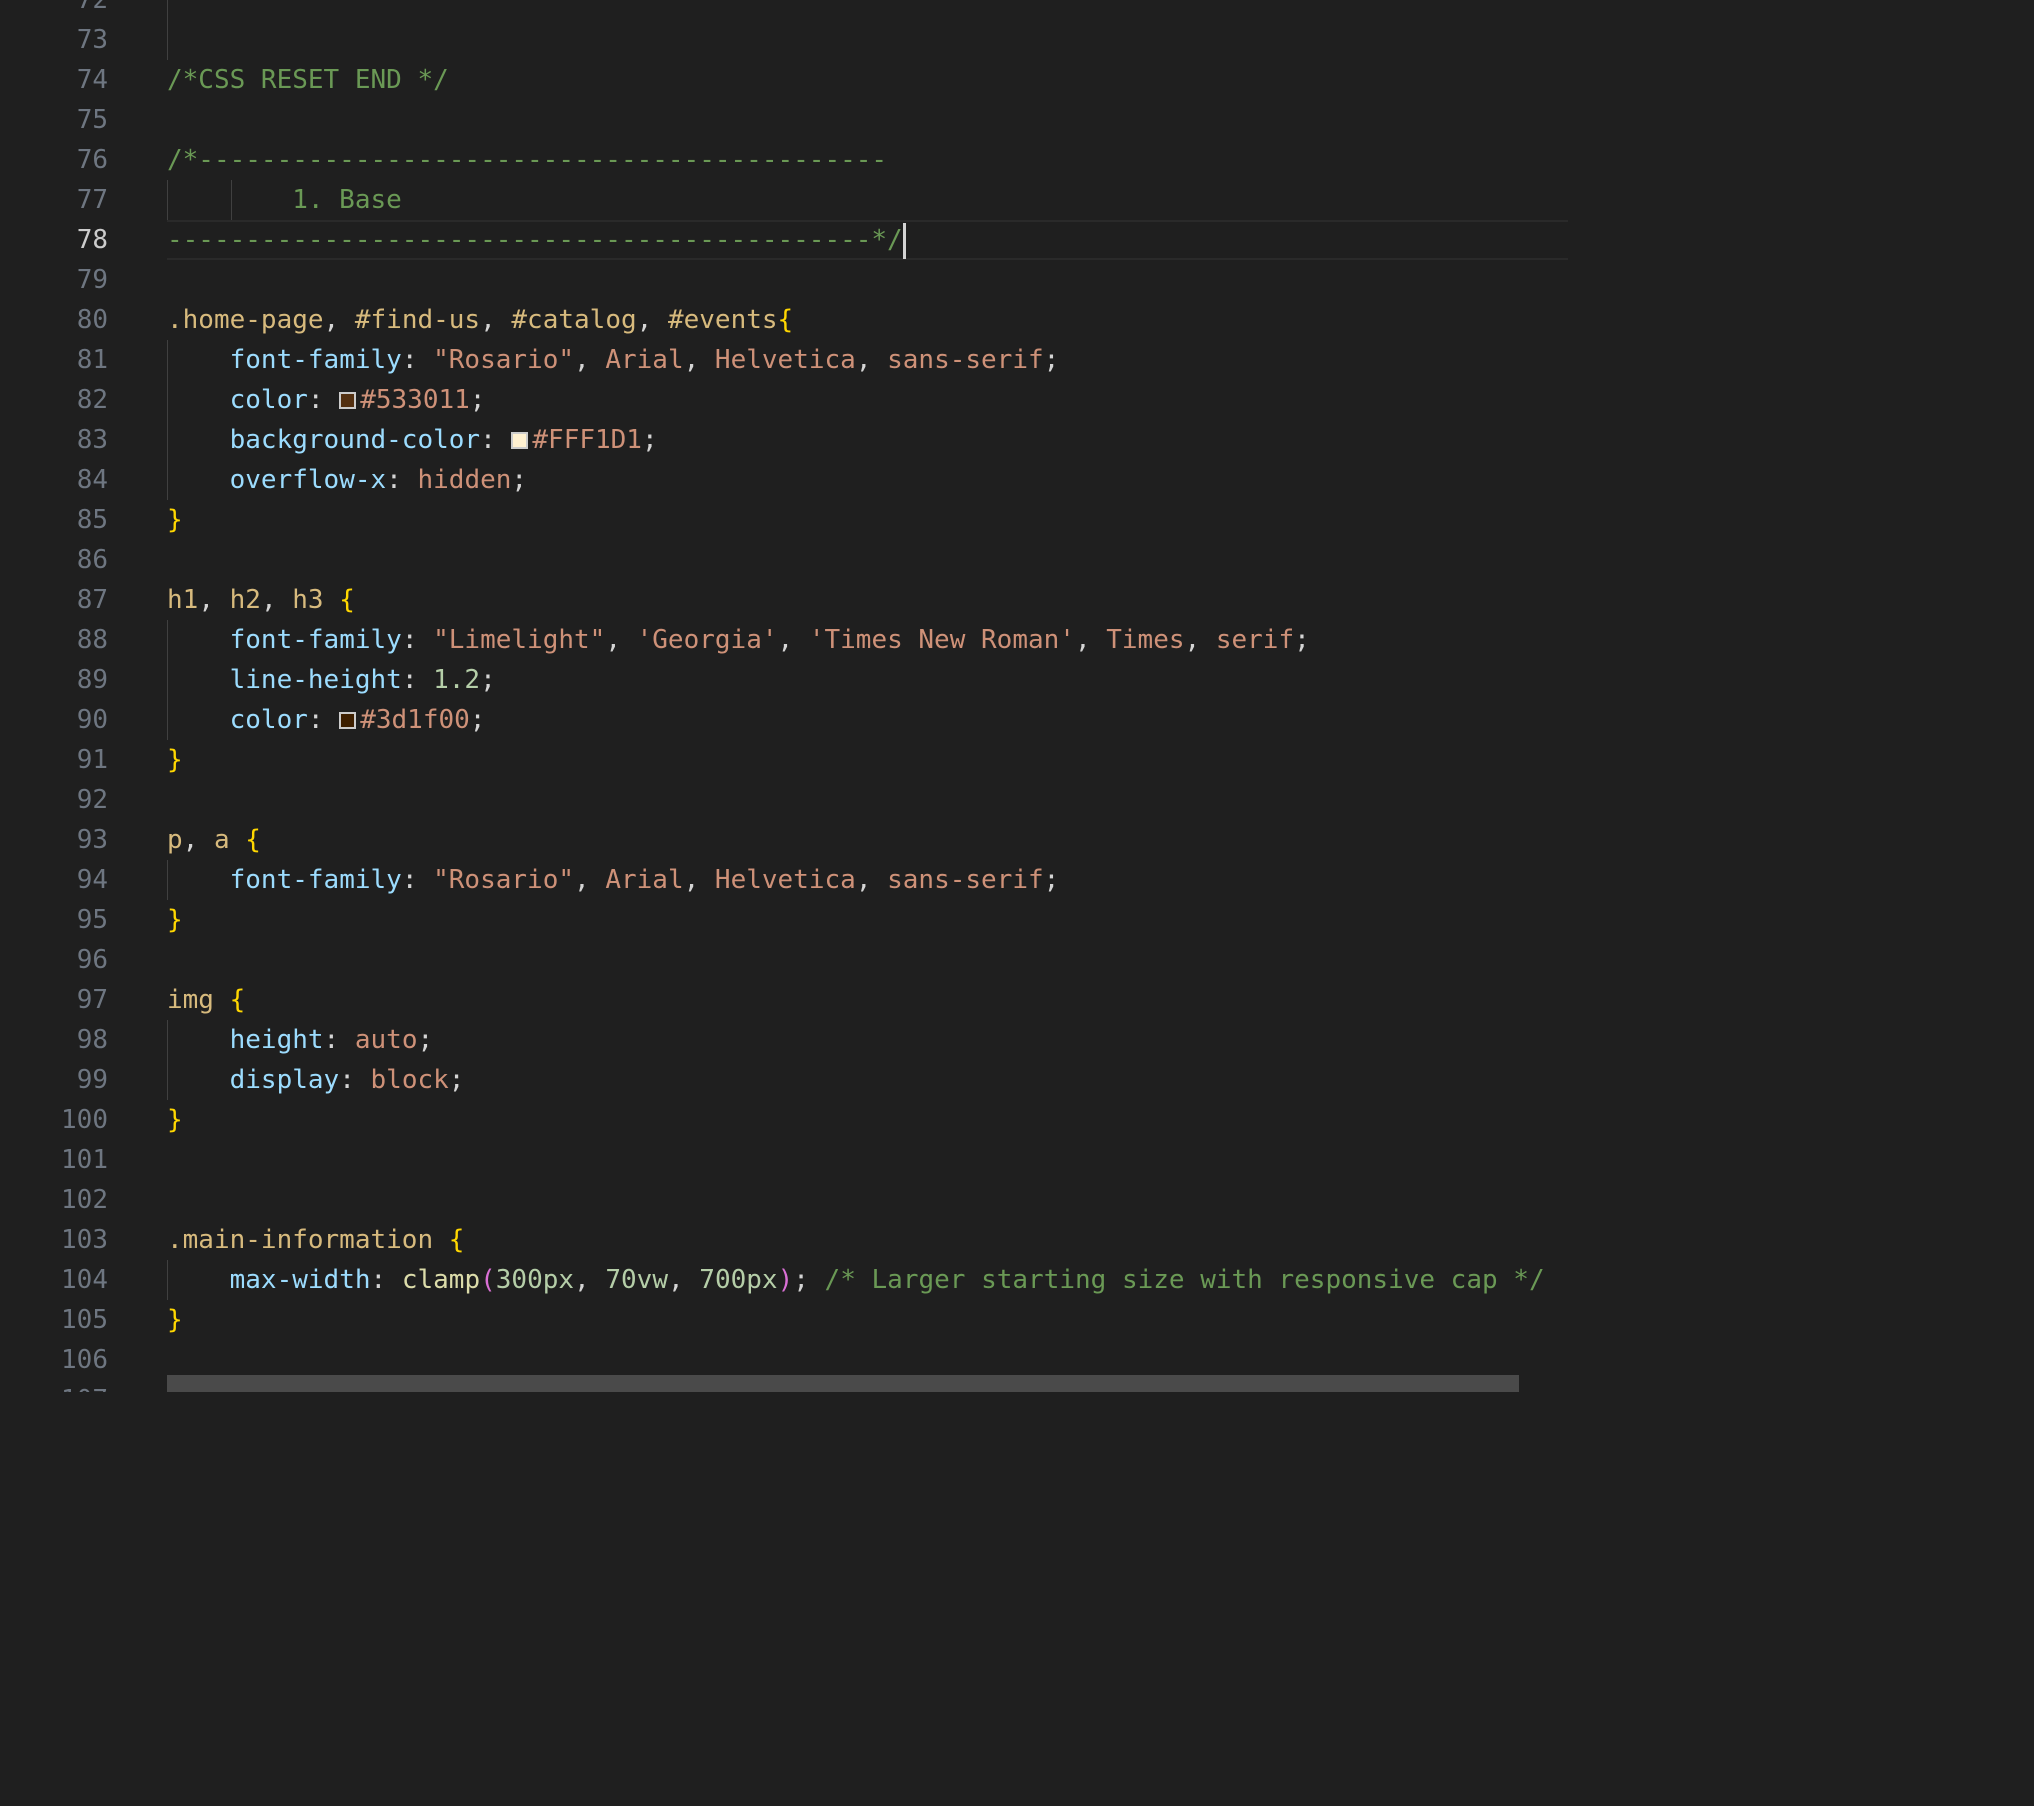 This screenshot has width=2034, height=1806. Describe the element at coordinates (784, 1080) in the screenshot. I see `code-line: 99 display: block;` at that location.